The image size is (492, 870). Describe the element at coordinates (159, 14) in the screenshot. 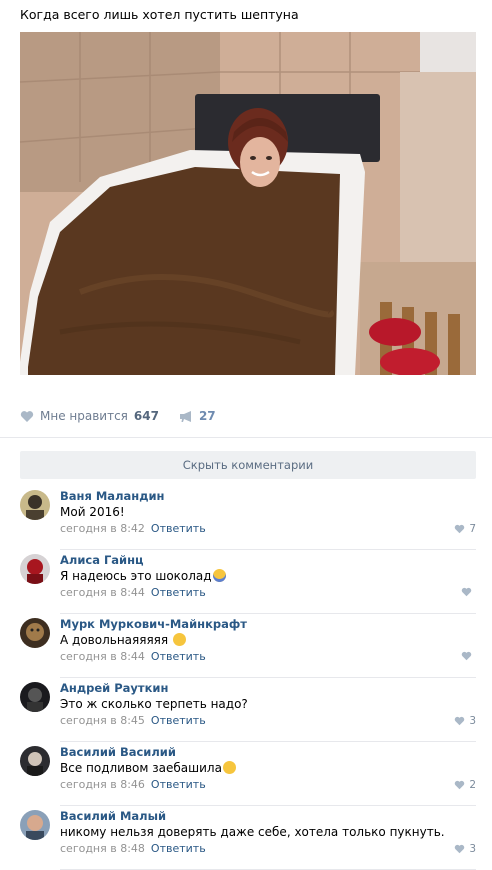

I see `post-text: Когда всего лишь хотел пустить шептуна` at that location.